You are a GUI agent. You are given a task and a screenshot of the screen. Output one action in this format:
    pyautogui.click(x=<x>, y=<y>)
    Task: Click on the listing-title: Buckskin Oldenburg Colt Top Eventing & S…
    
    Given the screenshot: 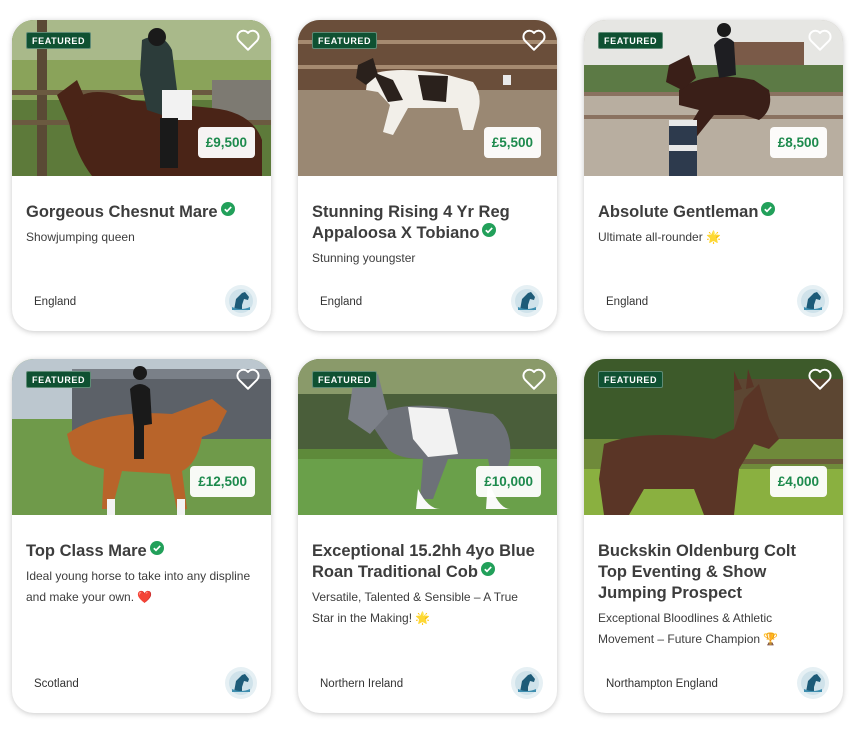 What is the action you would take?
    pyautogui.click(x=713, y=572)
    